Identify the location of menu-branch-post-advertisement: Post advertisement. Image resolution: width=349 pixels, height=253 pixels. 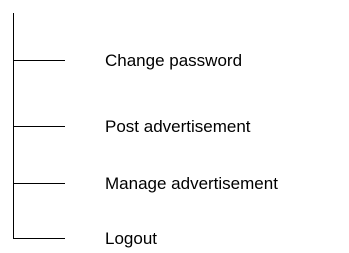
(174, 127).